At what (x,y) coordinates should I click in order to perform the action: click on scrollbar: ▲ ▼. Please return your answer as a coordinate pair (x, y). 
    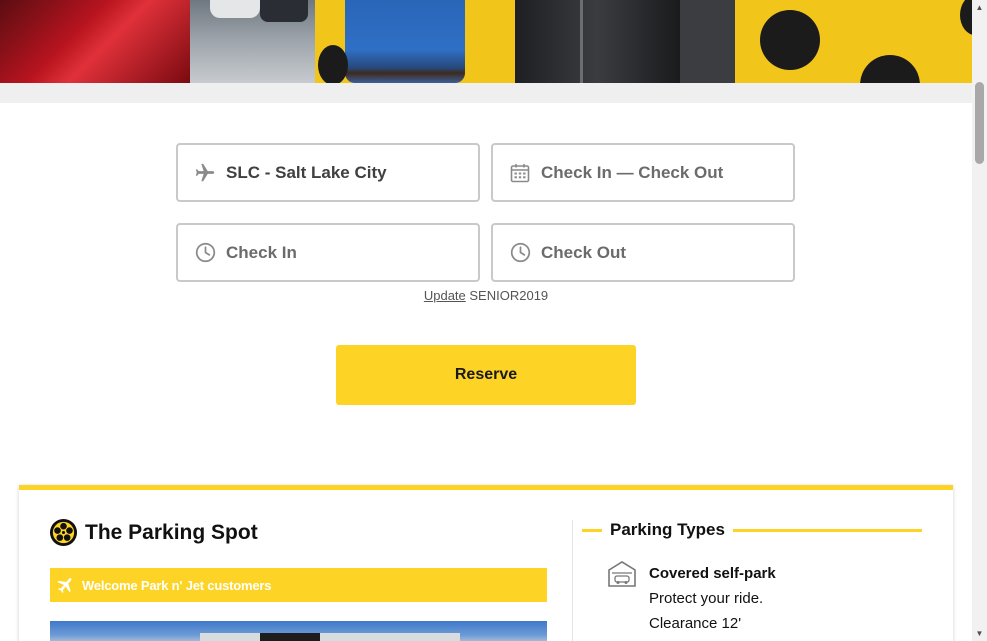
    Looking at the image, I should click on (979, 320).